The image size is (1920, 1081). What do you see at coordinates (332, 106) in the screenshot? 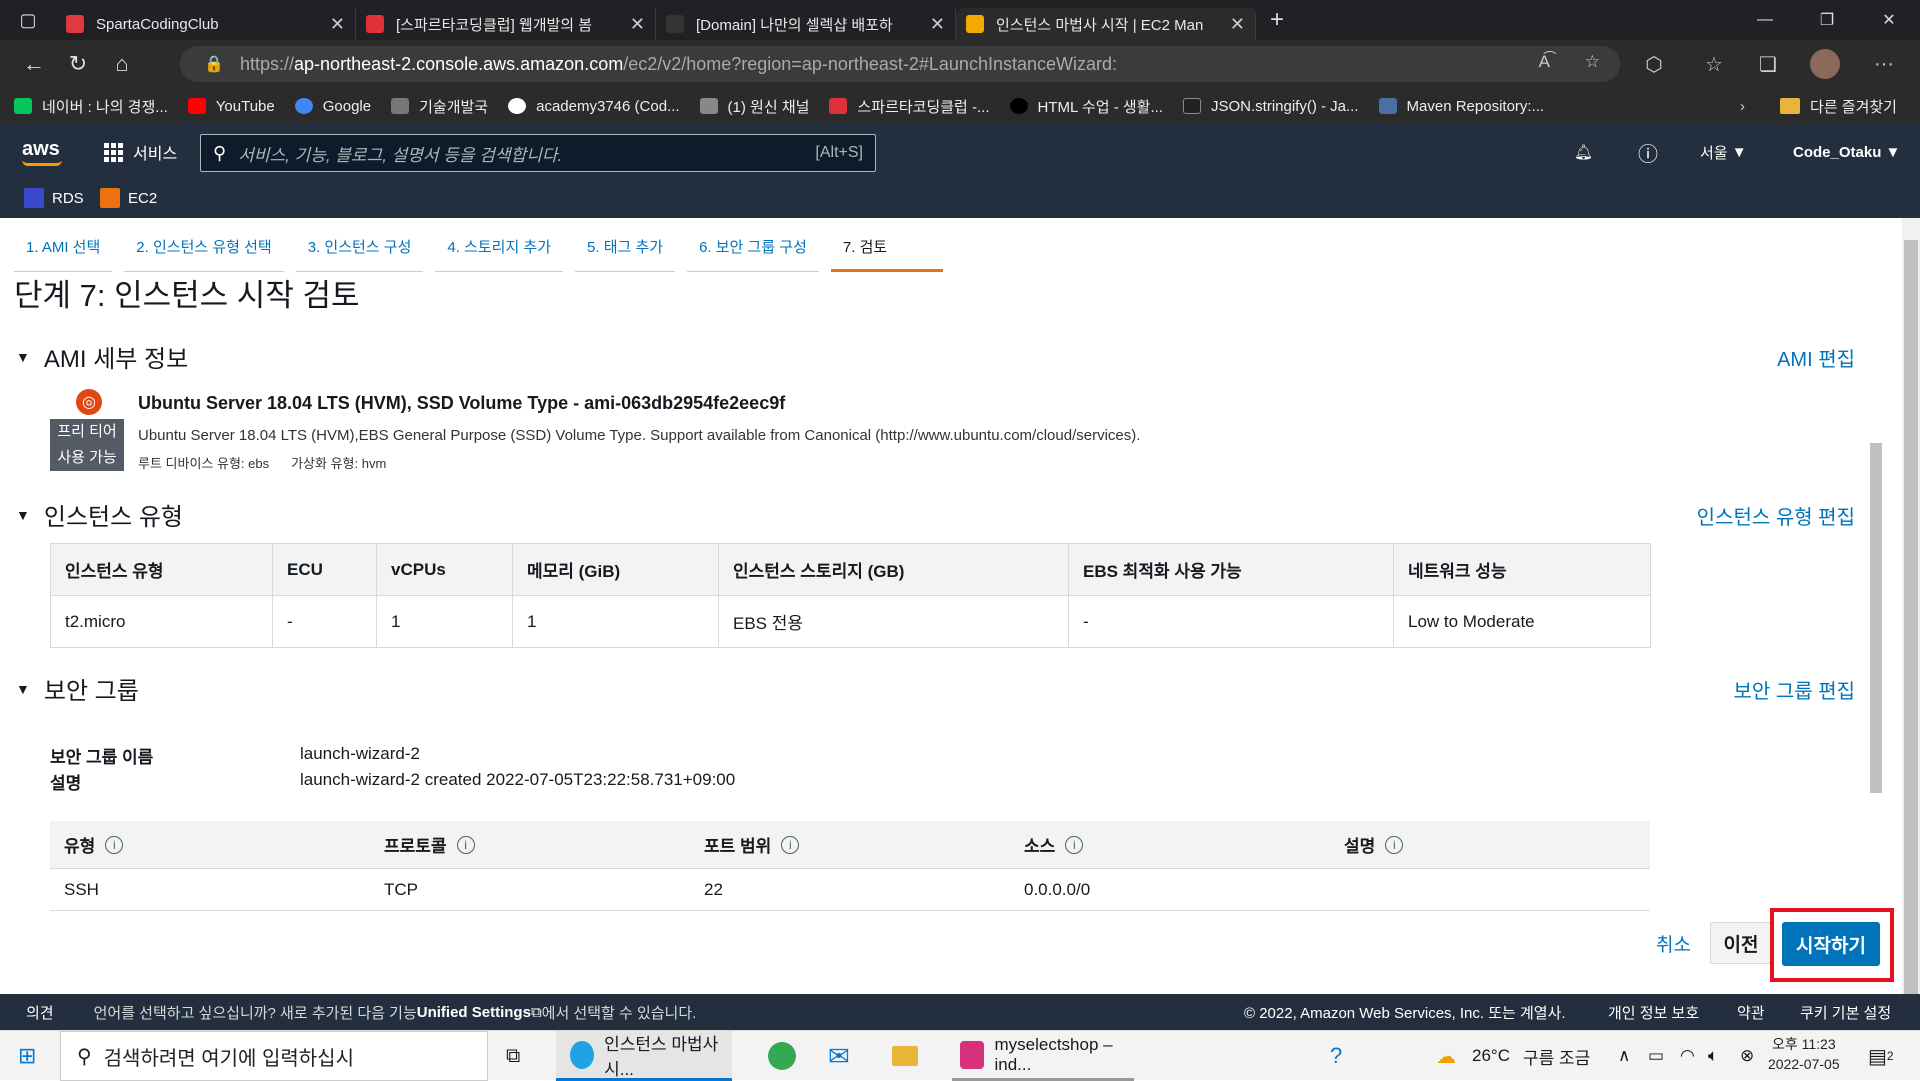
I see `bookmark-item: Google` at bounding box center [332, 106].